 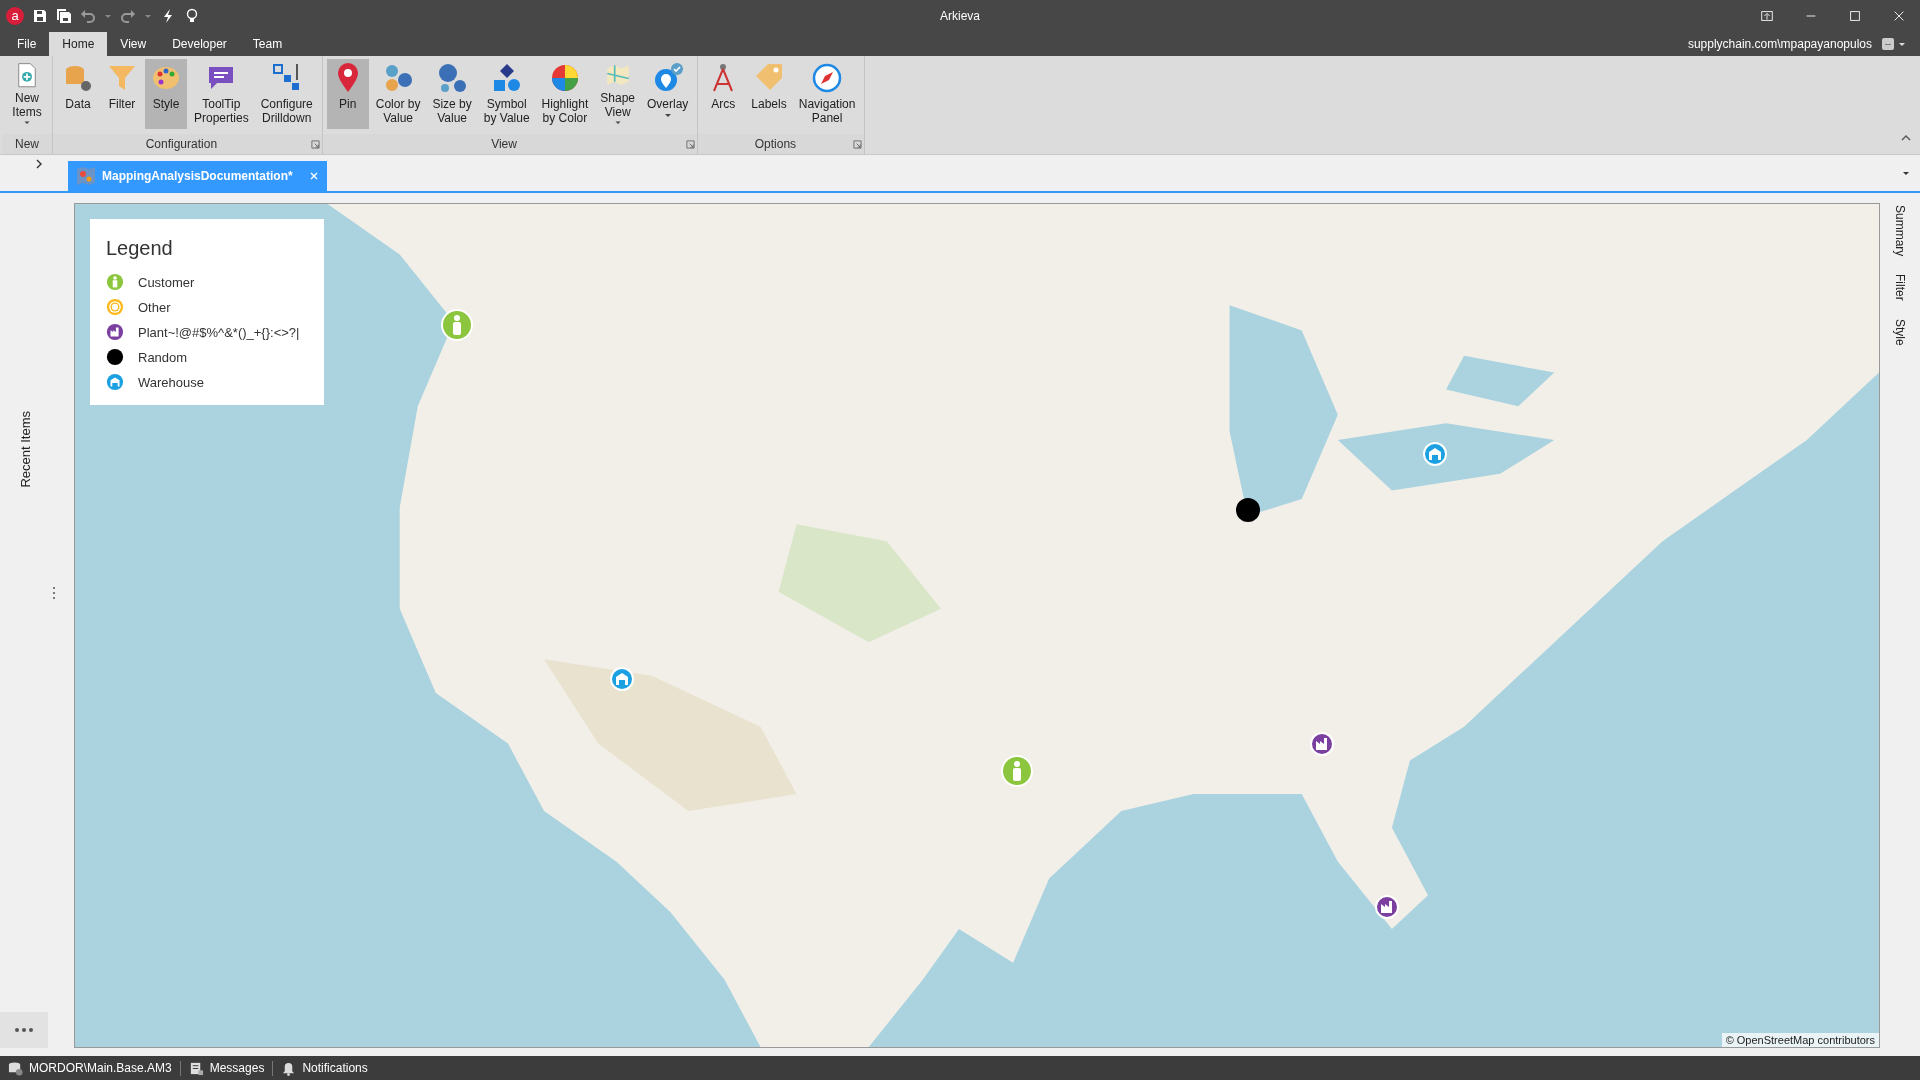 What do you see at coordinates (1900, 231) in the screenshot?
I see `side-panel-tab: Summary` at bounding box center [1900, 231].